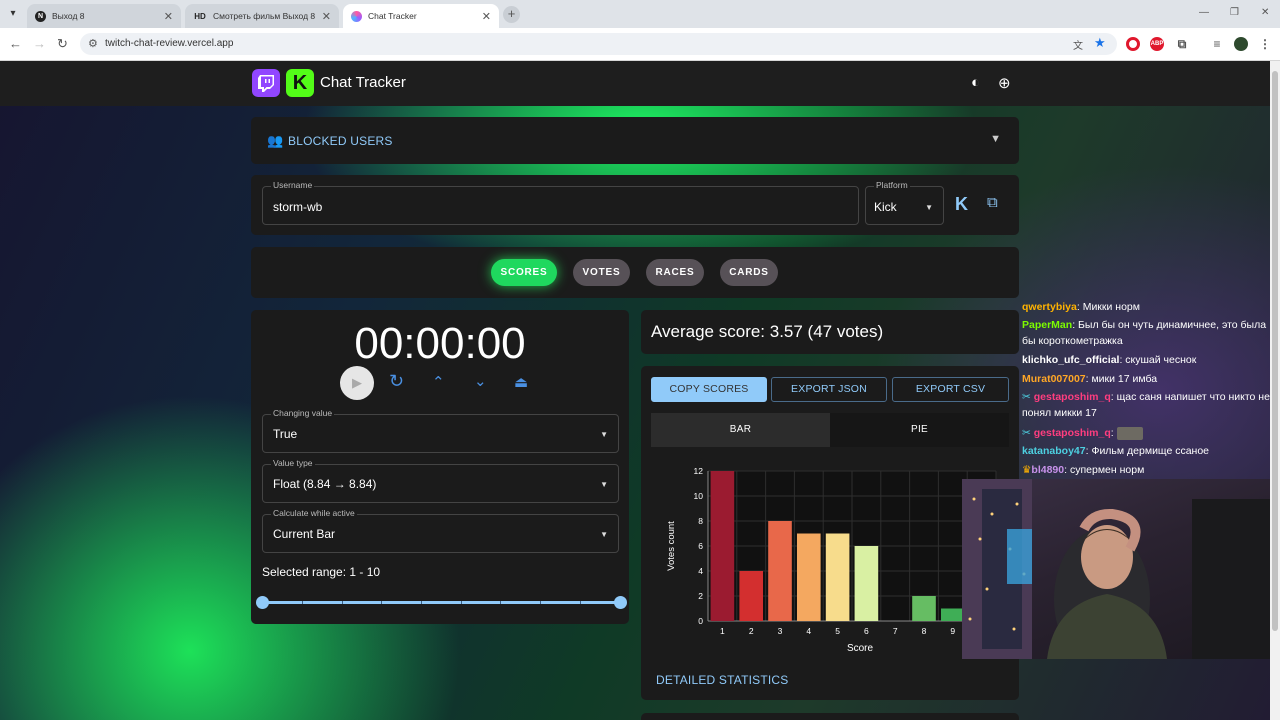  What do you see at coordinates (722, 680) in the screenshot?
I see `detailed-statistics-link: DETAILED STATISTICS` at bounding box center [722, 680].